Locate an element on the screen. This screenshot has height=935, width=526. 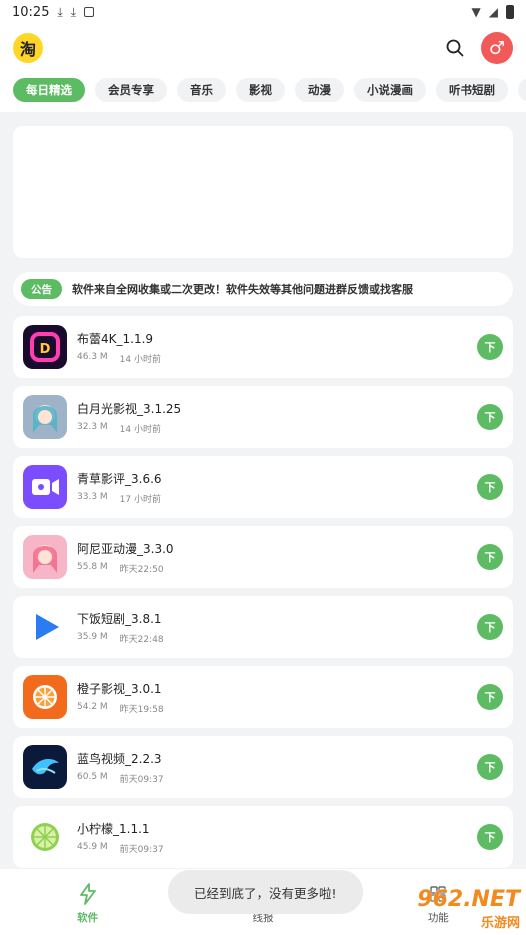
play-icon is located at coordinates (45, 627).